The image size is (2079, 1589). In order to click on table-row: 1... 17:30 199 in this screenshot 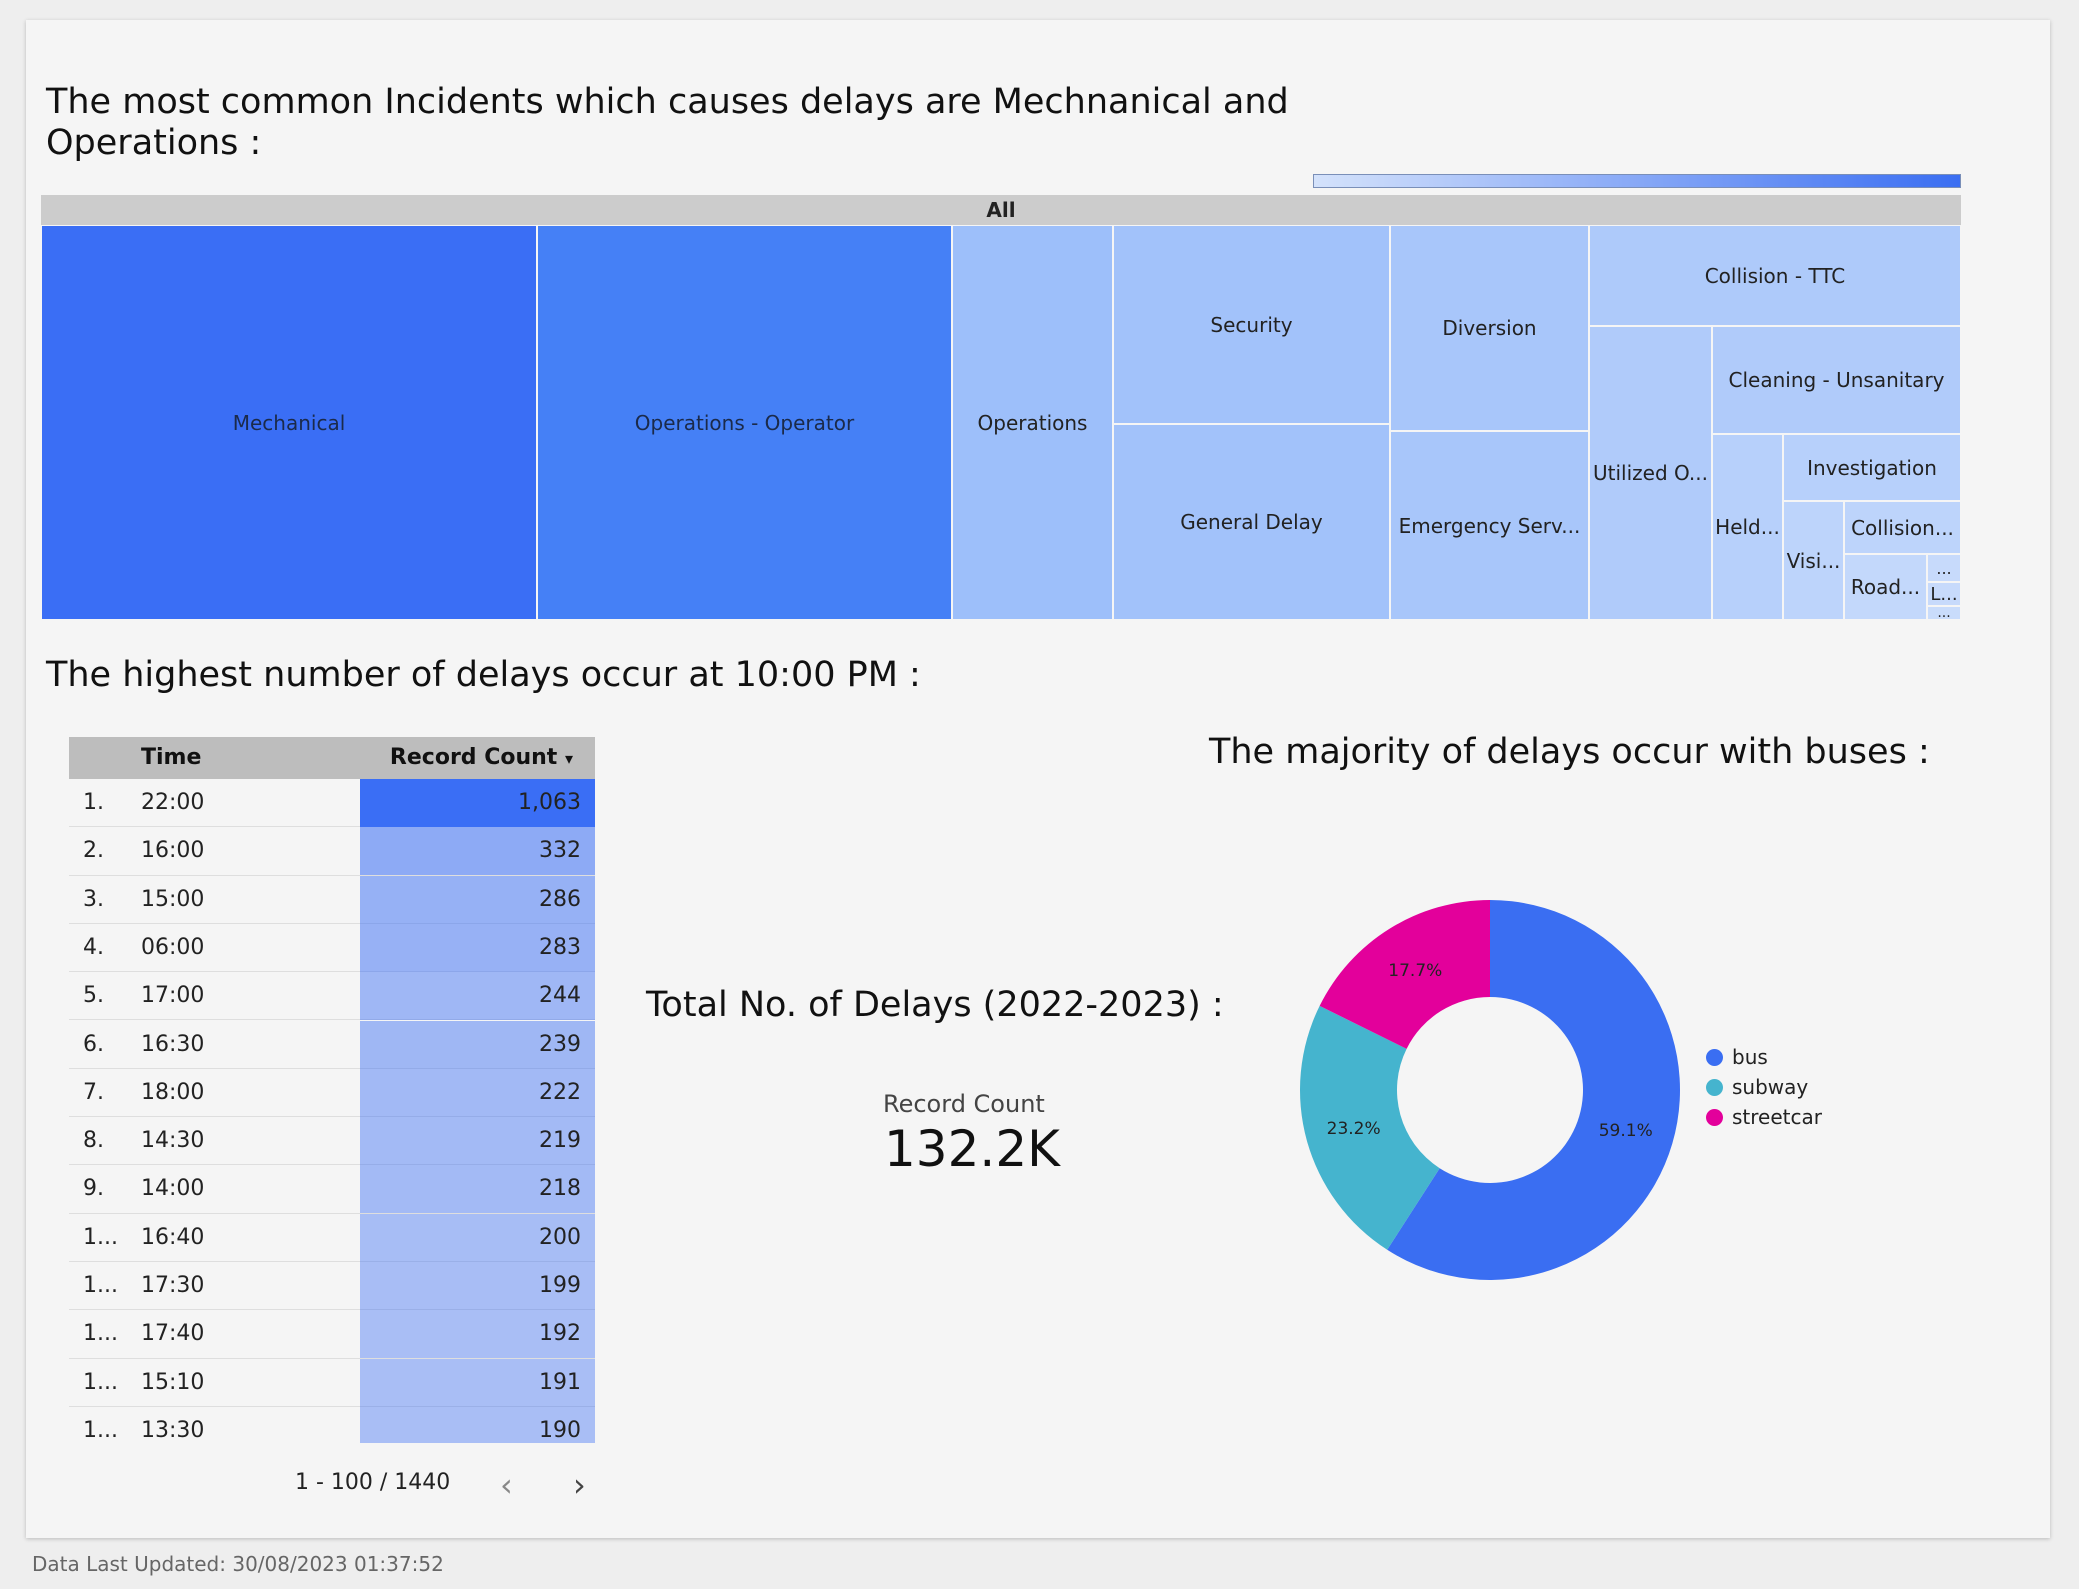, I will do `click(332, 1286)`.